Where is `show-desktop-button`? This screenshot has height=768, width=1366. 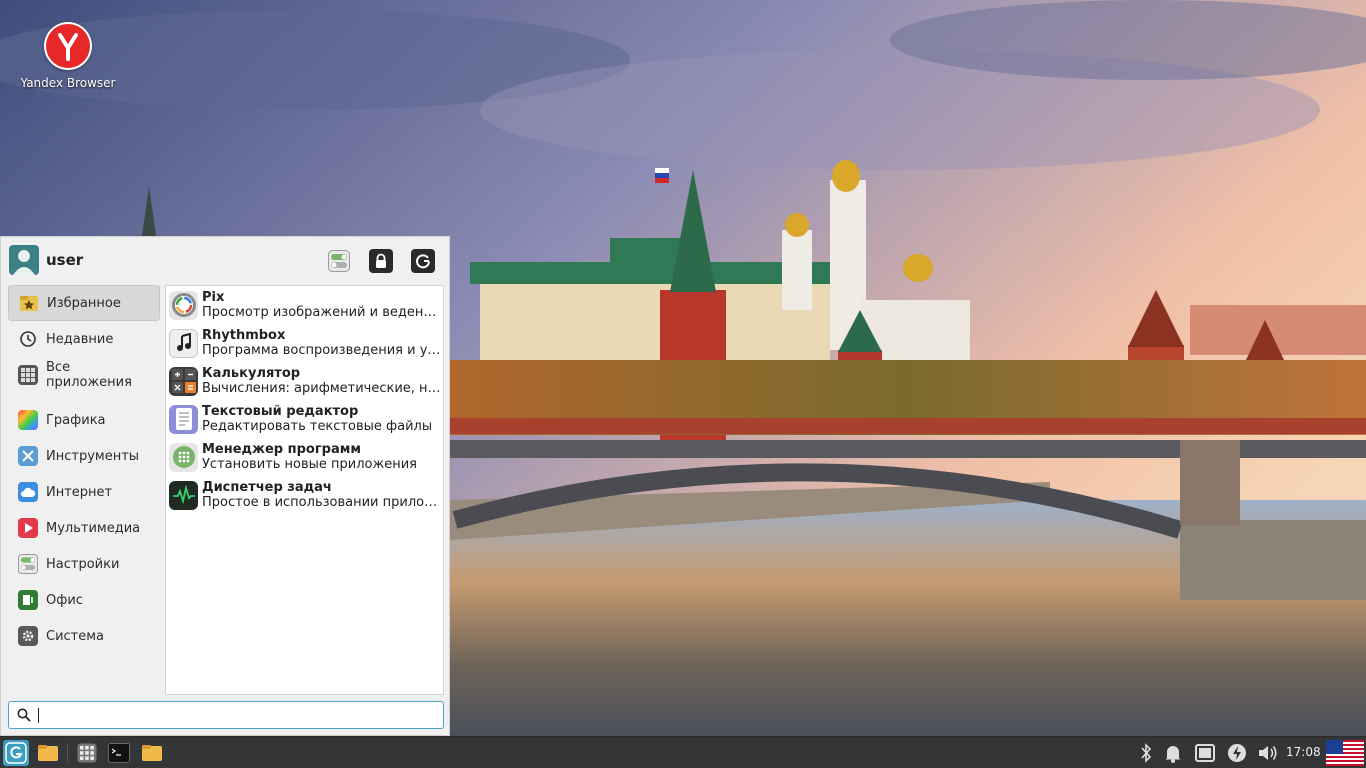
show-desktop-button is located at coordinates (48, 753).